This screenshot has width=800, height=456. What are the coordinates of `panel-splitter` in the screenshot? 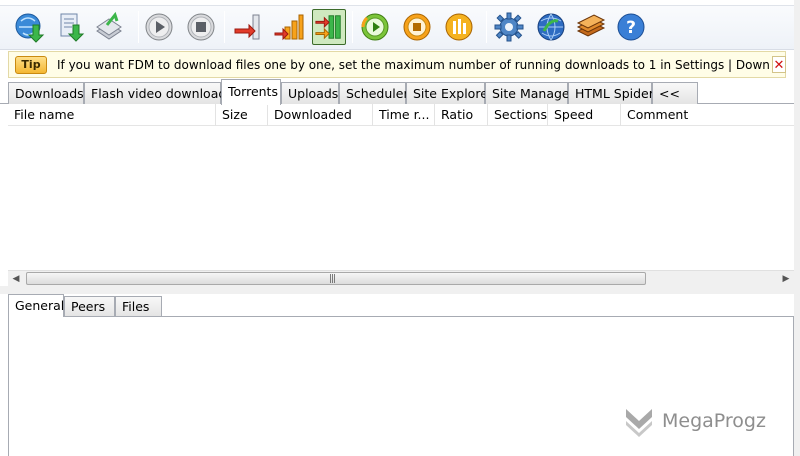 It's located at (400, 290).